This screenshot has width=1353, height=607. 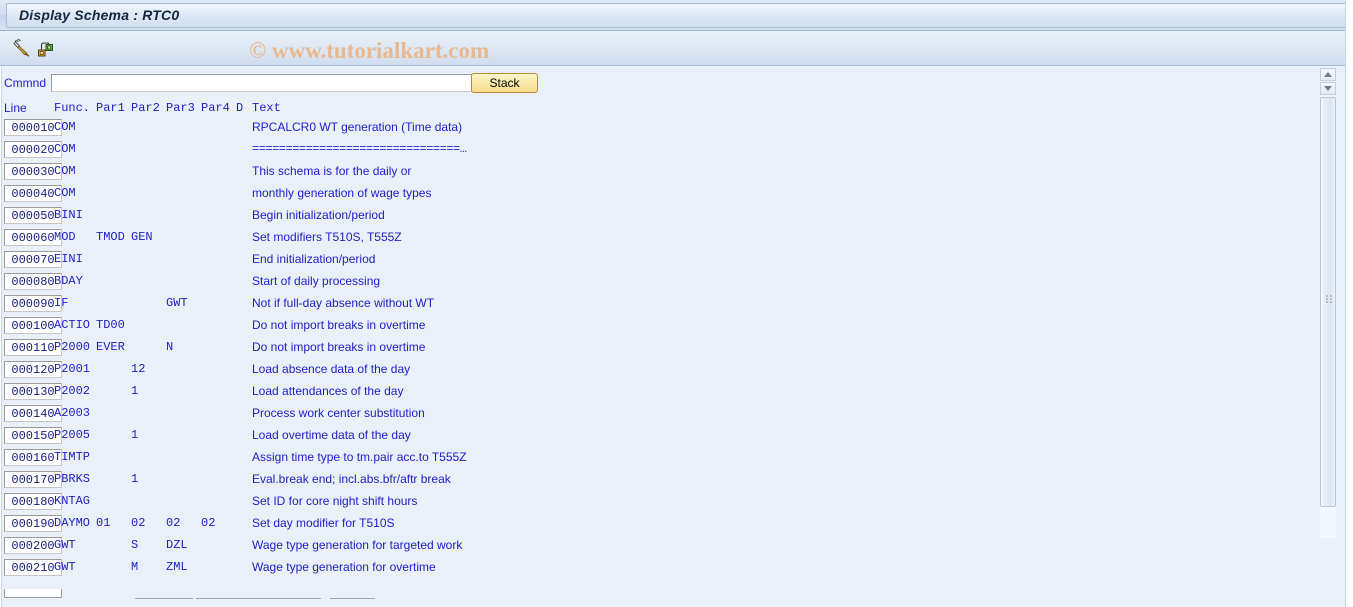 What do you see at coordinates (660, 262) in the screenshot?
I see `table-row: 000070 EINI End initialization/period` at bounding box center [660, 262].